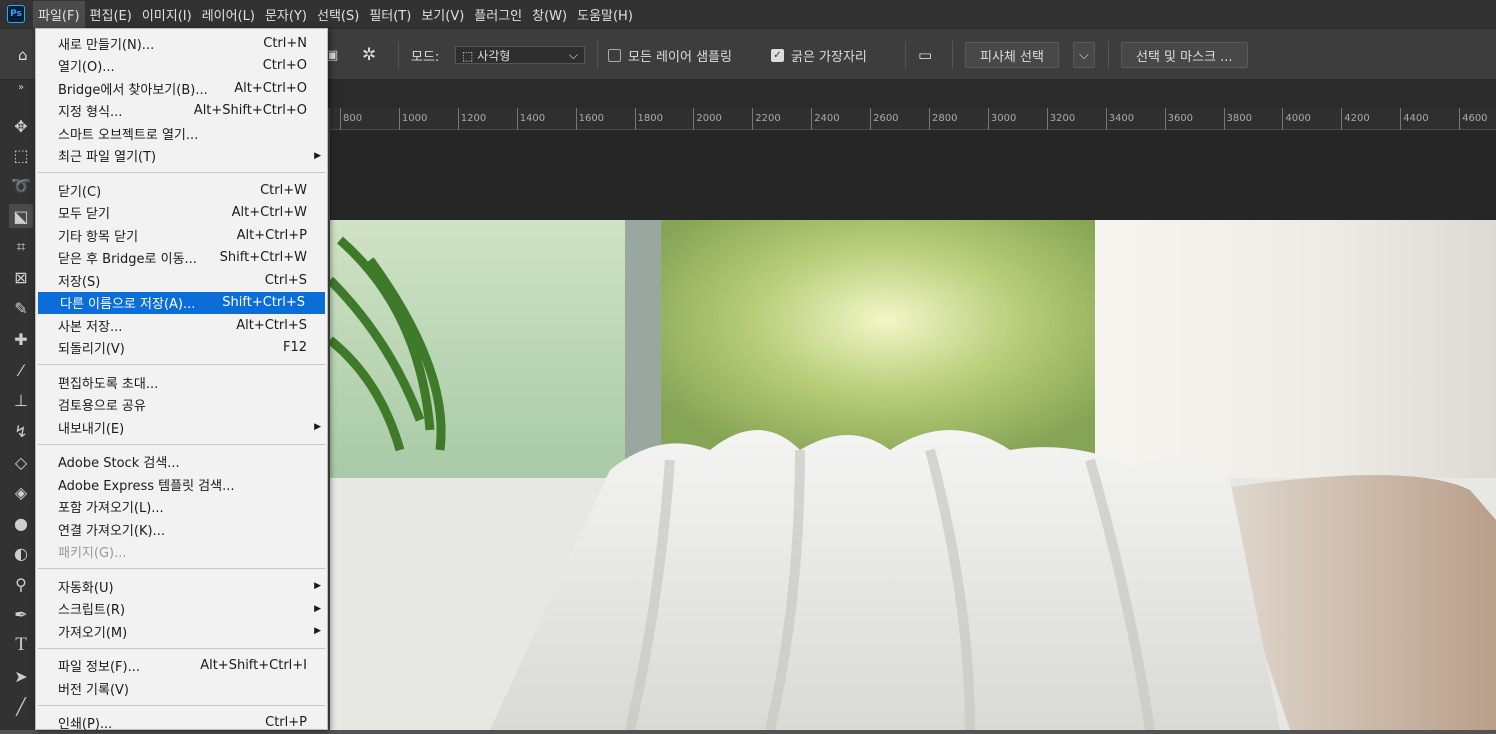 Image resolution: width=1496 pixels, height=734 pixels. Describe the element at coordinates (21, 584) in the screenshot. I see `sponge-tool-icon: ⚲` at that location.